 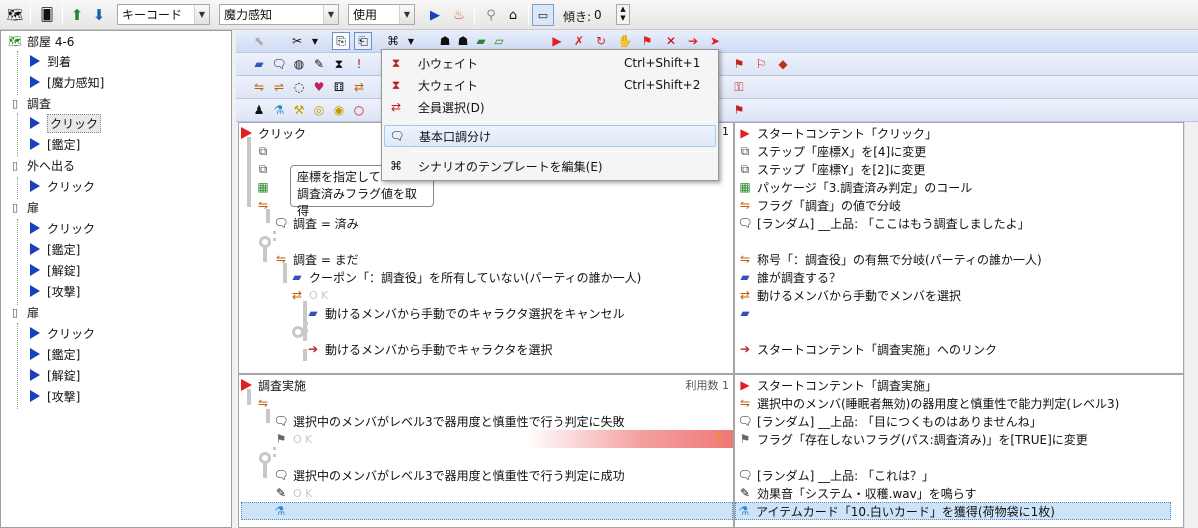 What do you see at coordinates (783, 64) in the screenshot?
I see `cube-icon: ◆` at bounding box center [783, 64].